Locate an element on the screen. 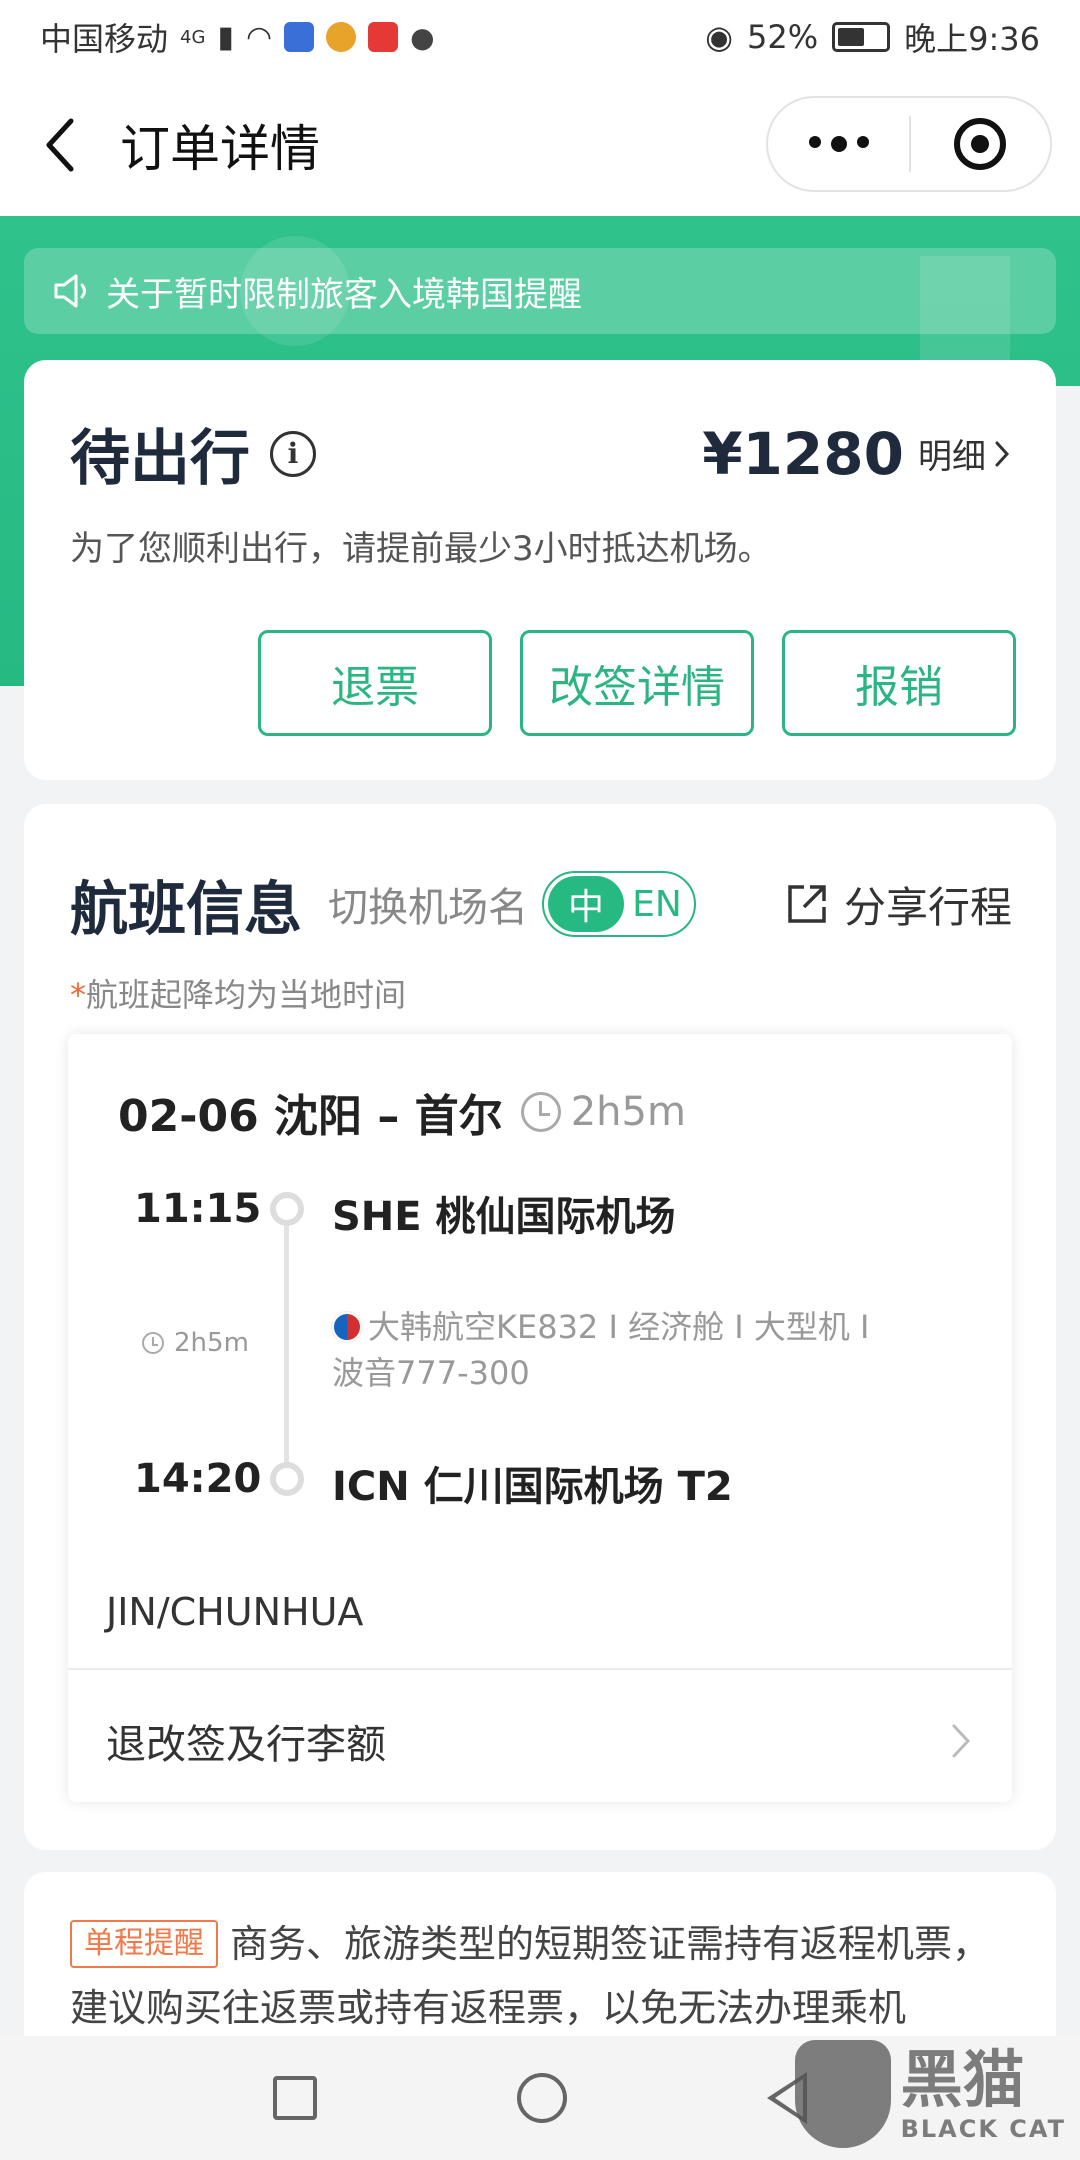 The image size is (1080, 2160). message-icon: ● is located at coordinates (422, 37).